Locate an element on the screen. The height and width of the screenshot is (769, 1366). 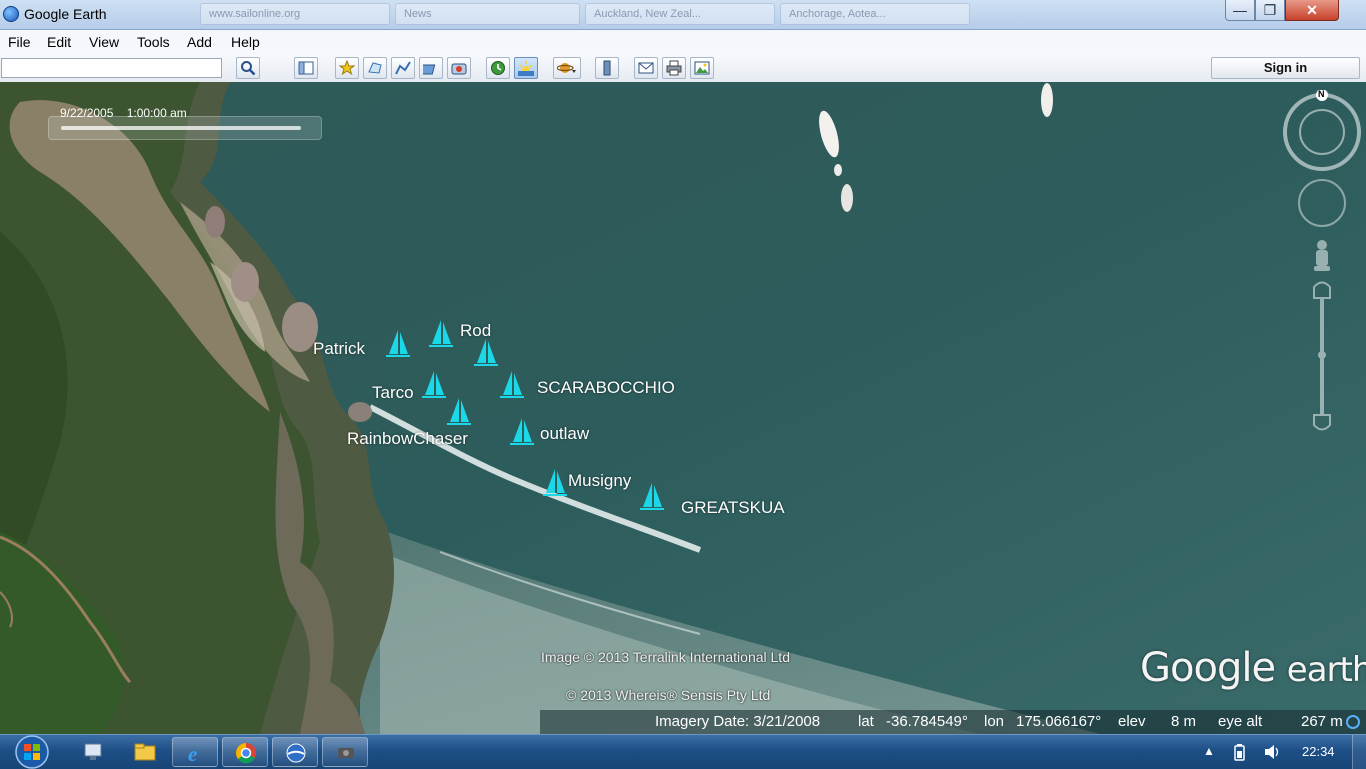
power-icon is located at coordinates (1241, 752).